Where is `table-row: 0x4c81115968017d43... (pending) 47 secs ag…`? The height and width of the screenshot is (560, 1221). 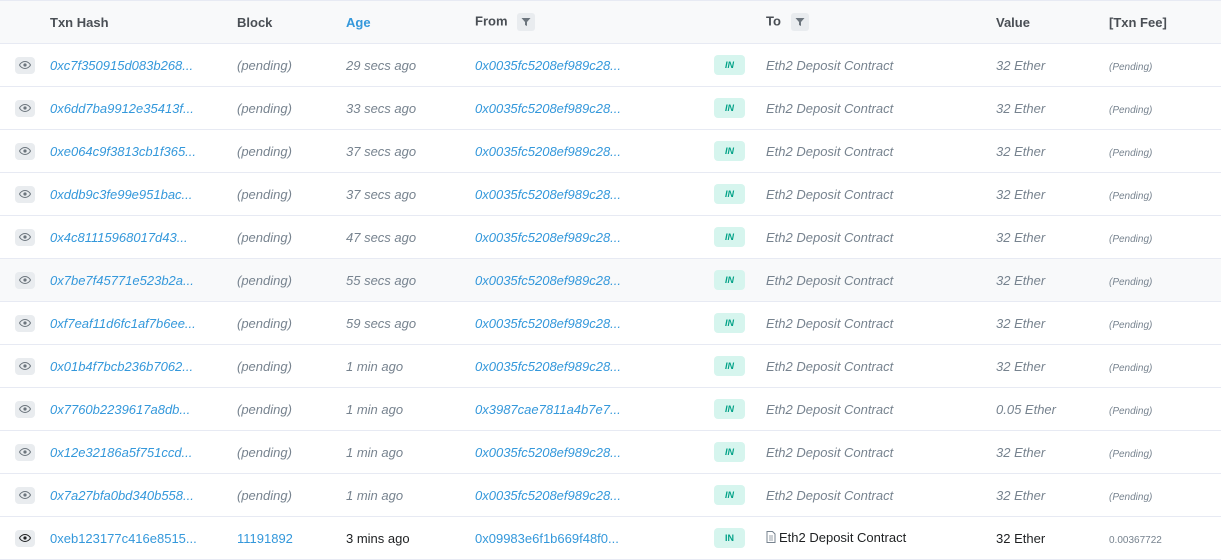
table-row: 0x4c81115968017d43... (pending) 47 secs ag… is located at coordinates (610, 237).